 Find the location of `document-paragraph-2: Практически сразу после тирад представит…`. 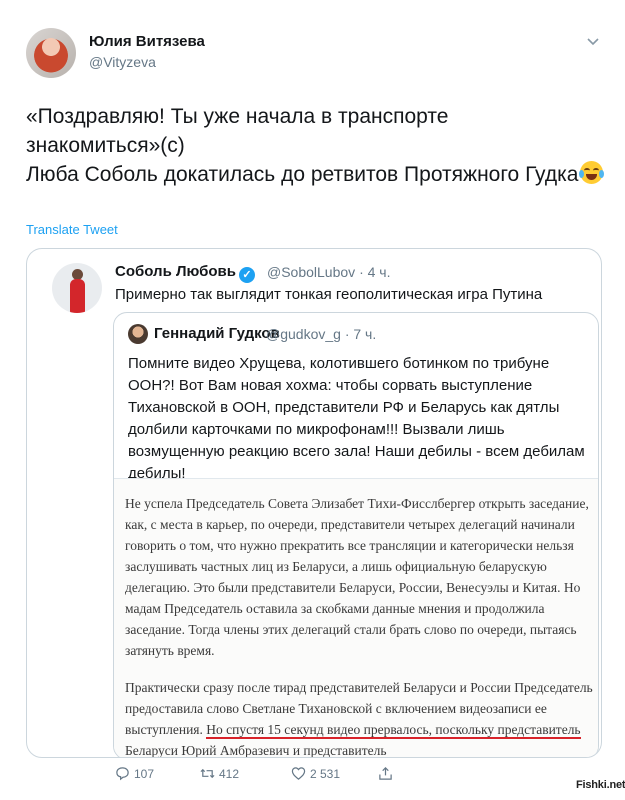

document-paragraph-2: Практически сразу после тирад представит… is located at coordinates (359, 719).